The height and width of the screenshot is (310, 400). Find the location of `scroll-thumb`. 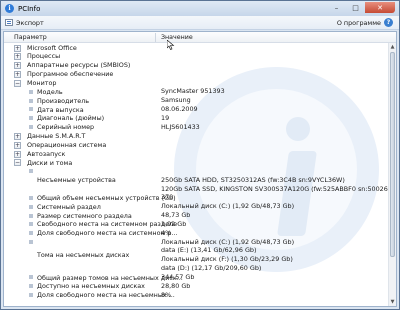

scroll-thumb is located at coordinates (392, 154).